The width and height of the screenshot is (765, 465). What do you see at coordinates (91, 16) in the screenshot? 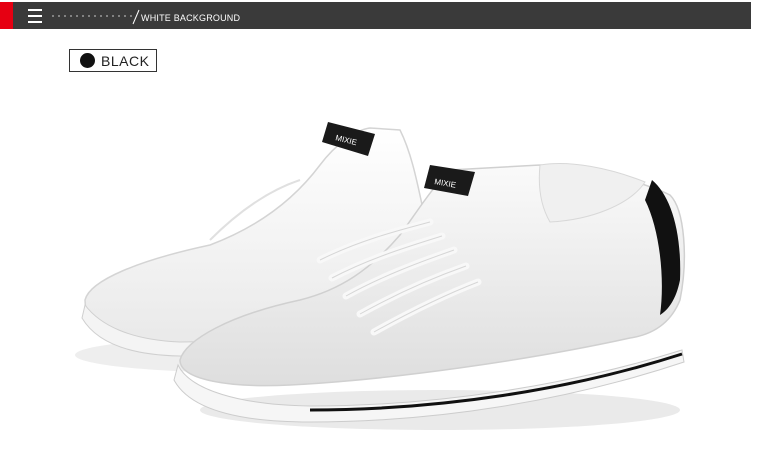
I see `dotted-divider` at bounding box center [91, 16].